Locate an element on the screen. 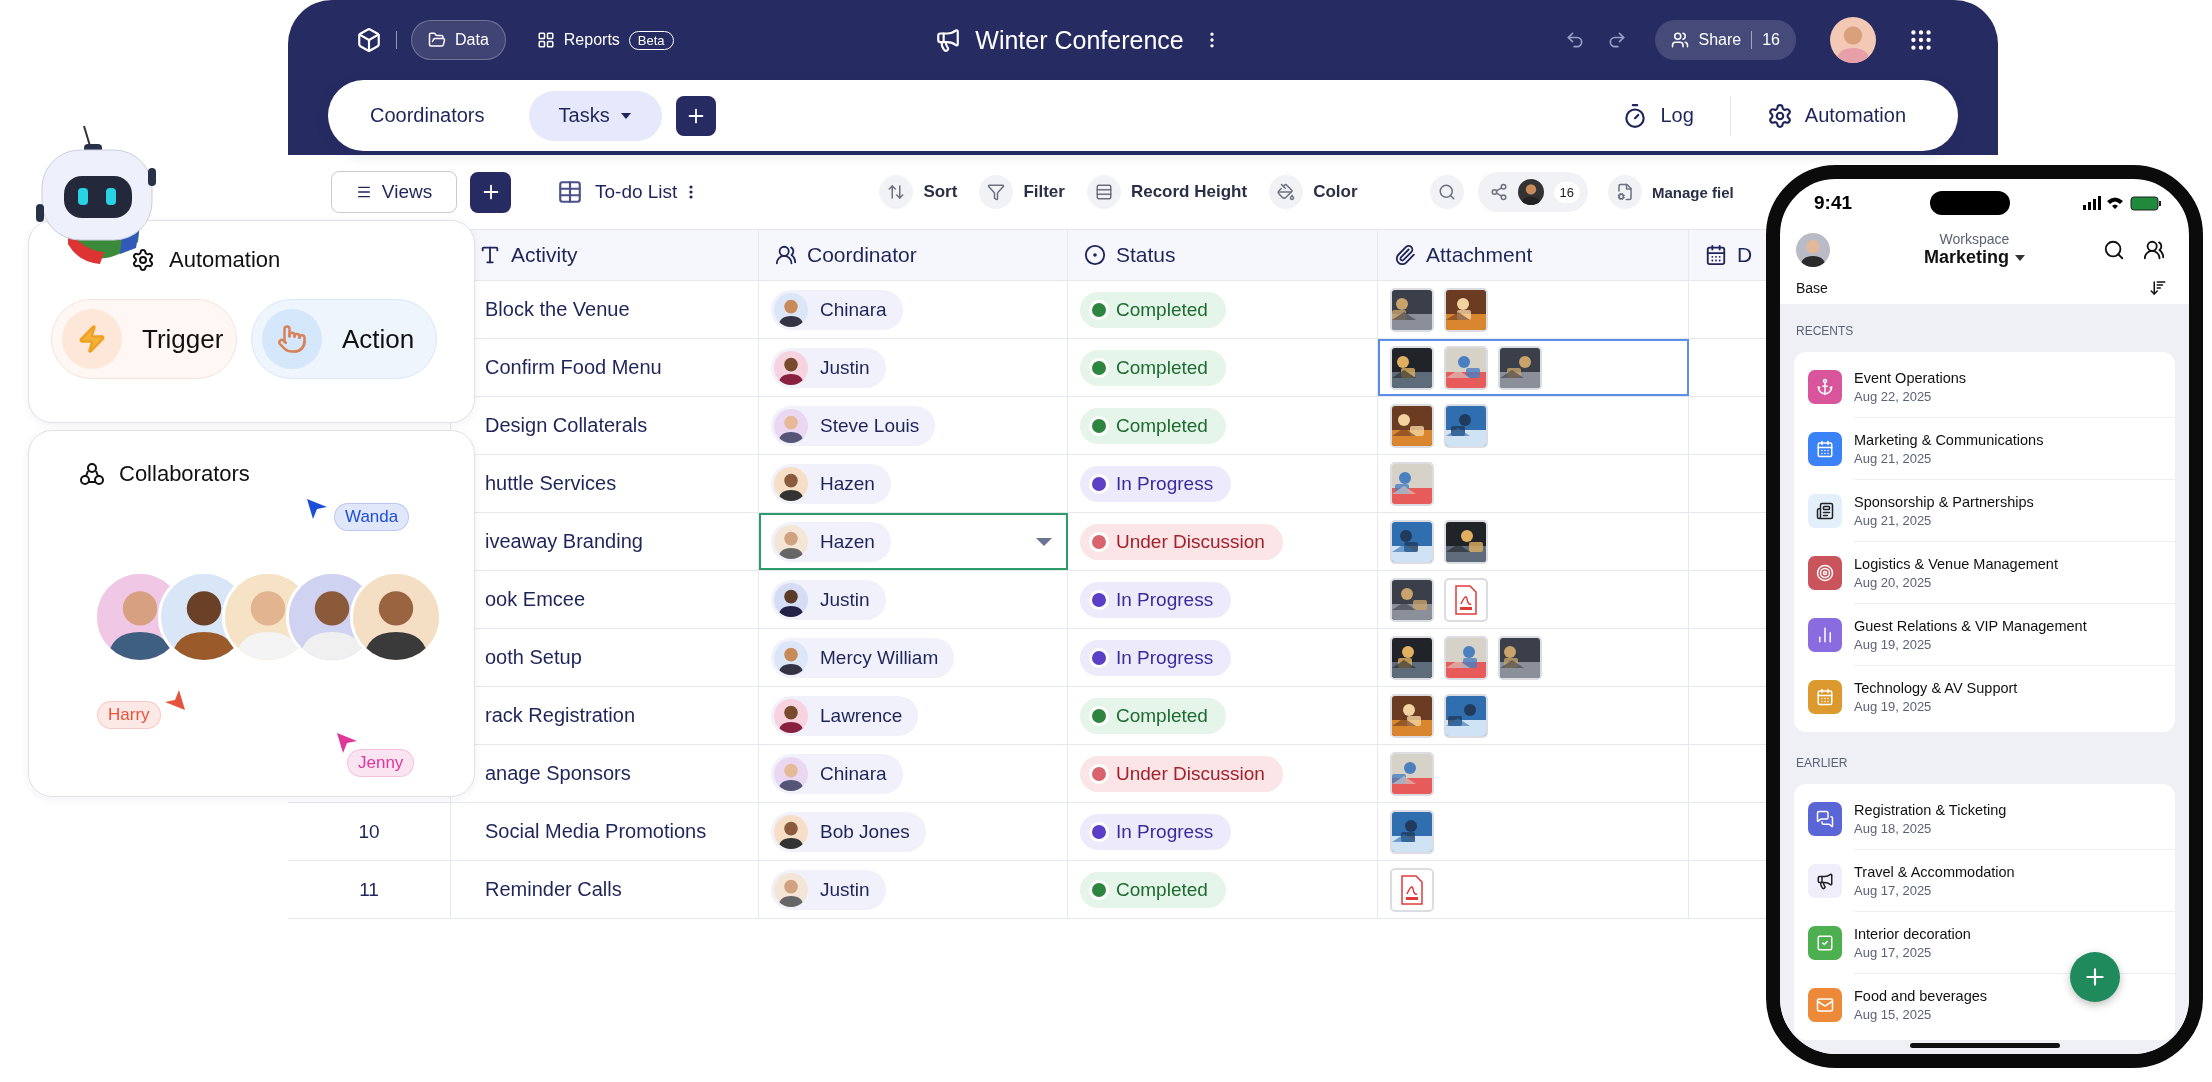 The width and height of the screenshot is (2212, 1082). column-header: Status is located at coordinates (1146, 255).